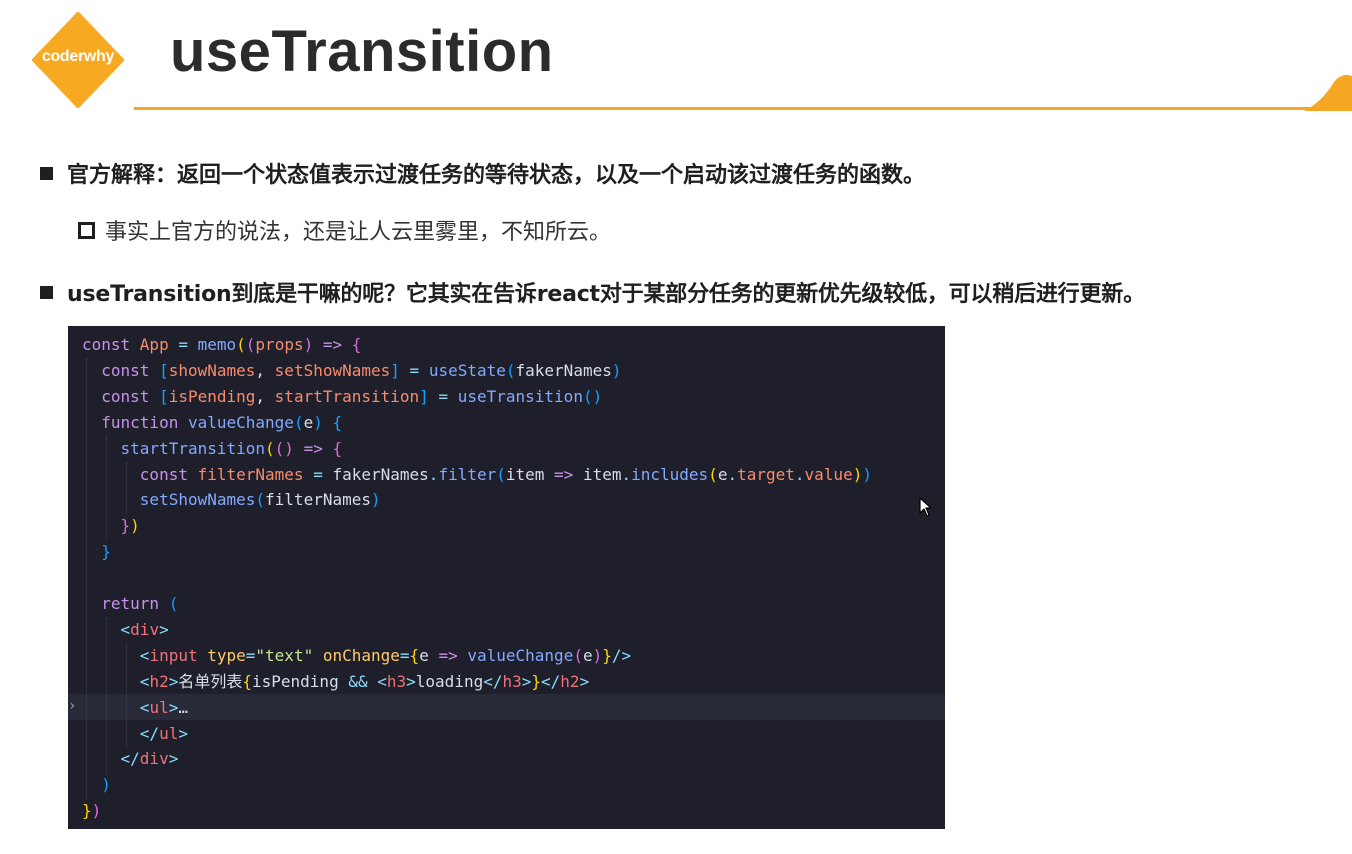 The height and width of the screenshot is (854, 1352). Describe the element at coordinates (174, 448) in the screenshot. I see `code-token: startTransition` at that location.